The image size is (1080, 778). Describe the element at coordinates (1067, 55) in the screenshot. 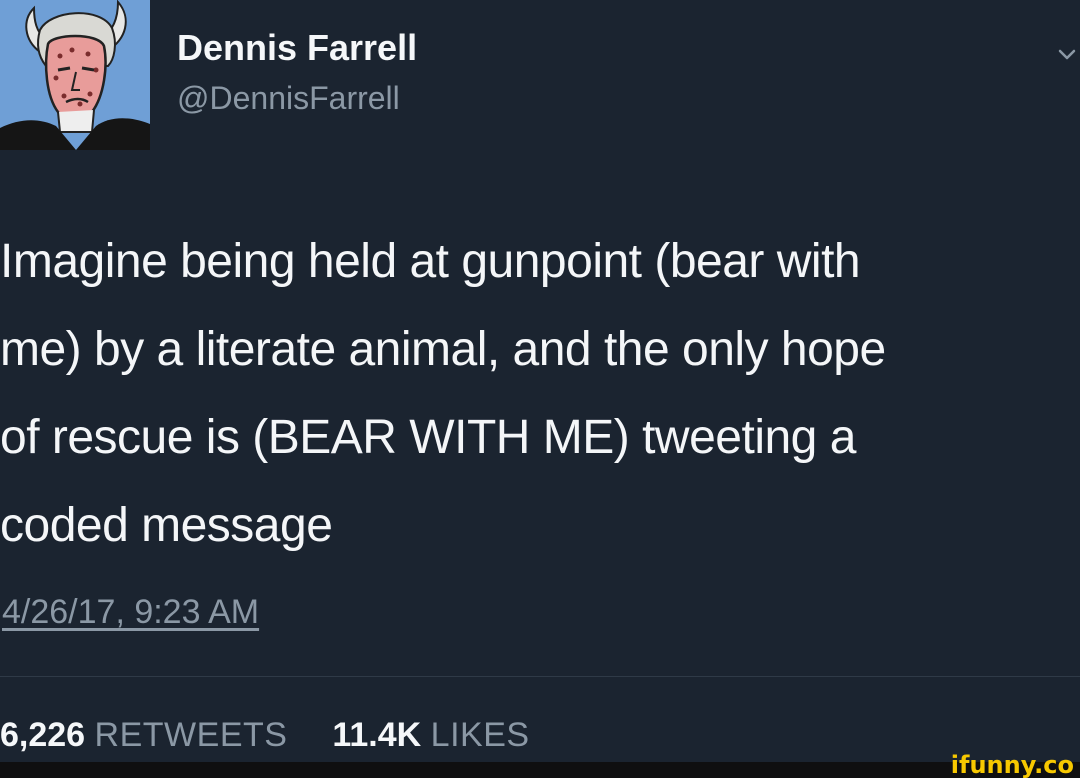

I see `chevron-down-icon` at that location.